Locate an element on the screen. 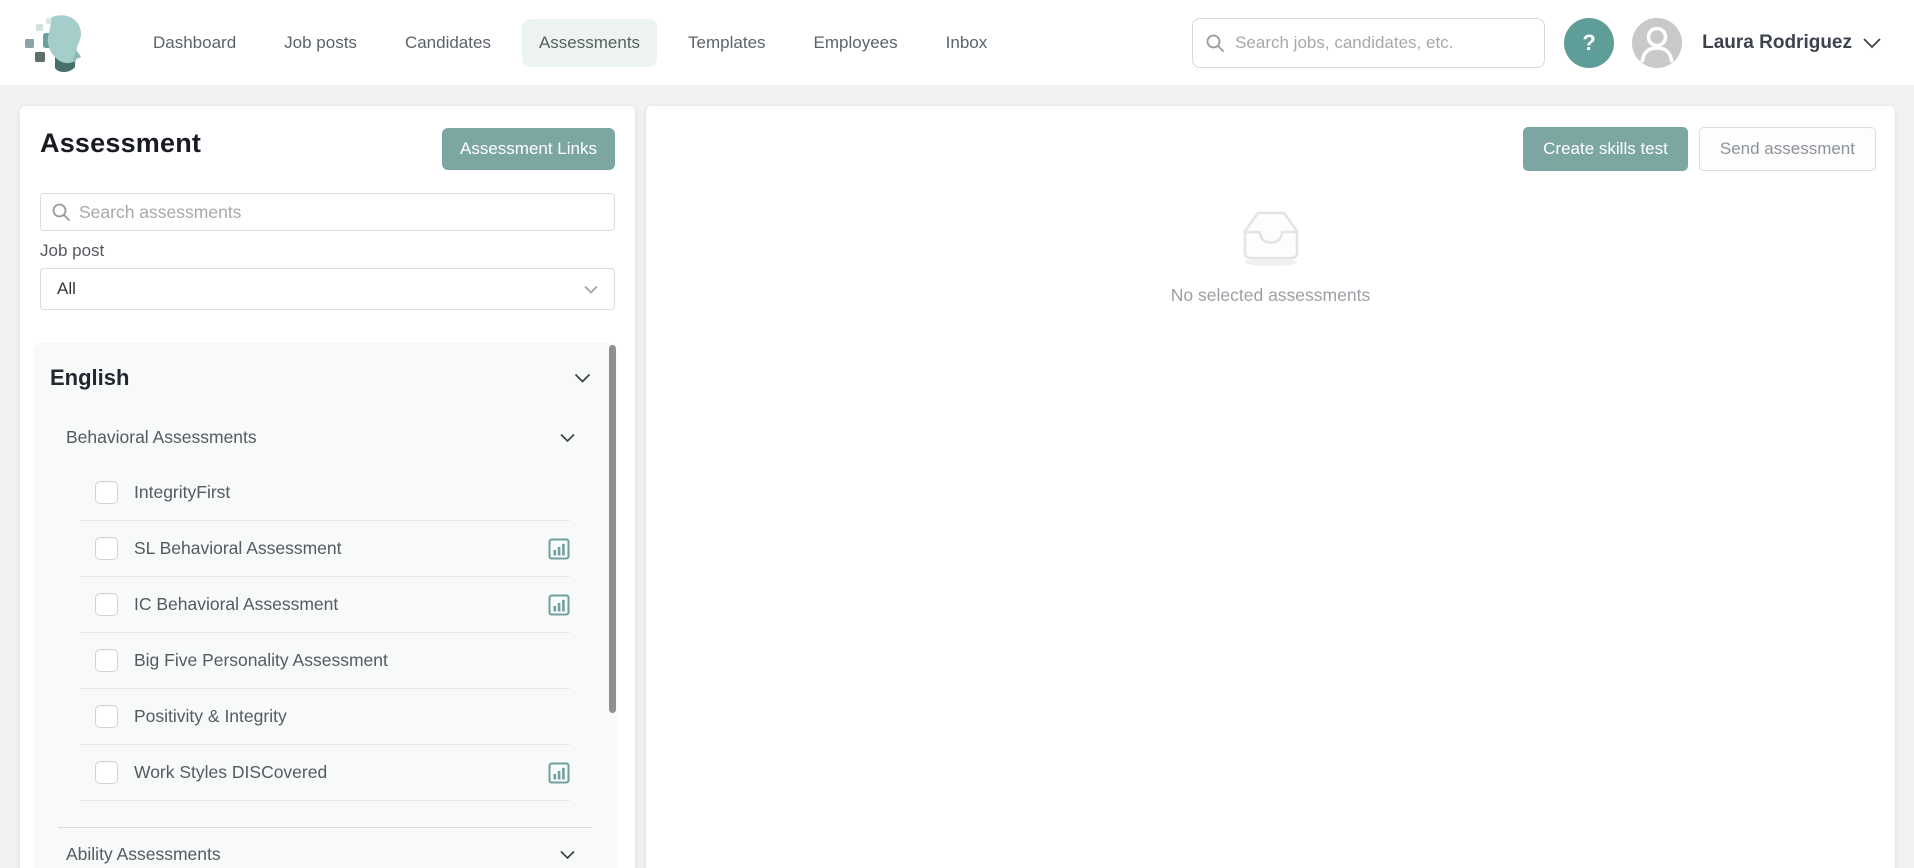 Image resolution: width=1914 pixels, height=868 pixels. category-label: Ability Assessments is located at coordinates (143, 853).